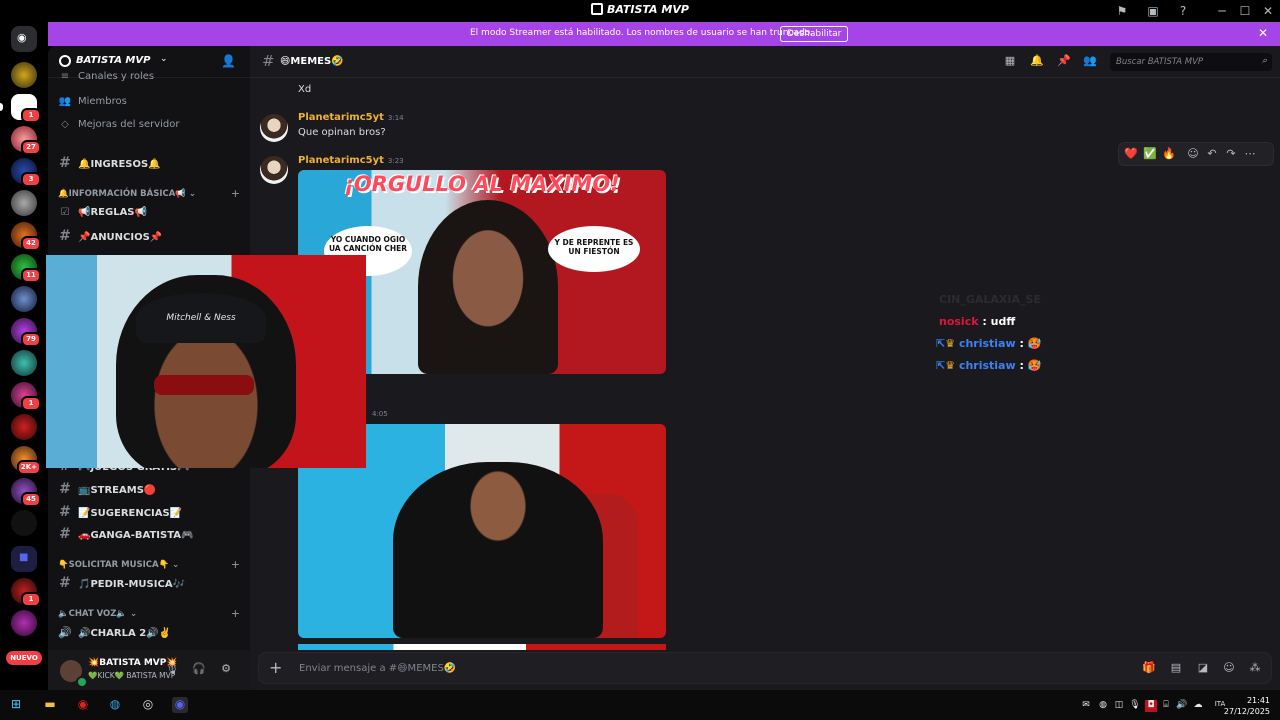 This screenshot has height=720, width=1280. I want to click on tray-icon: ◫, so click(1119, 706).